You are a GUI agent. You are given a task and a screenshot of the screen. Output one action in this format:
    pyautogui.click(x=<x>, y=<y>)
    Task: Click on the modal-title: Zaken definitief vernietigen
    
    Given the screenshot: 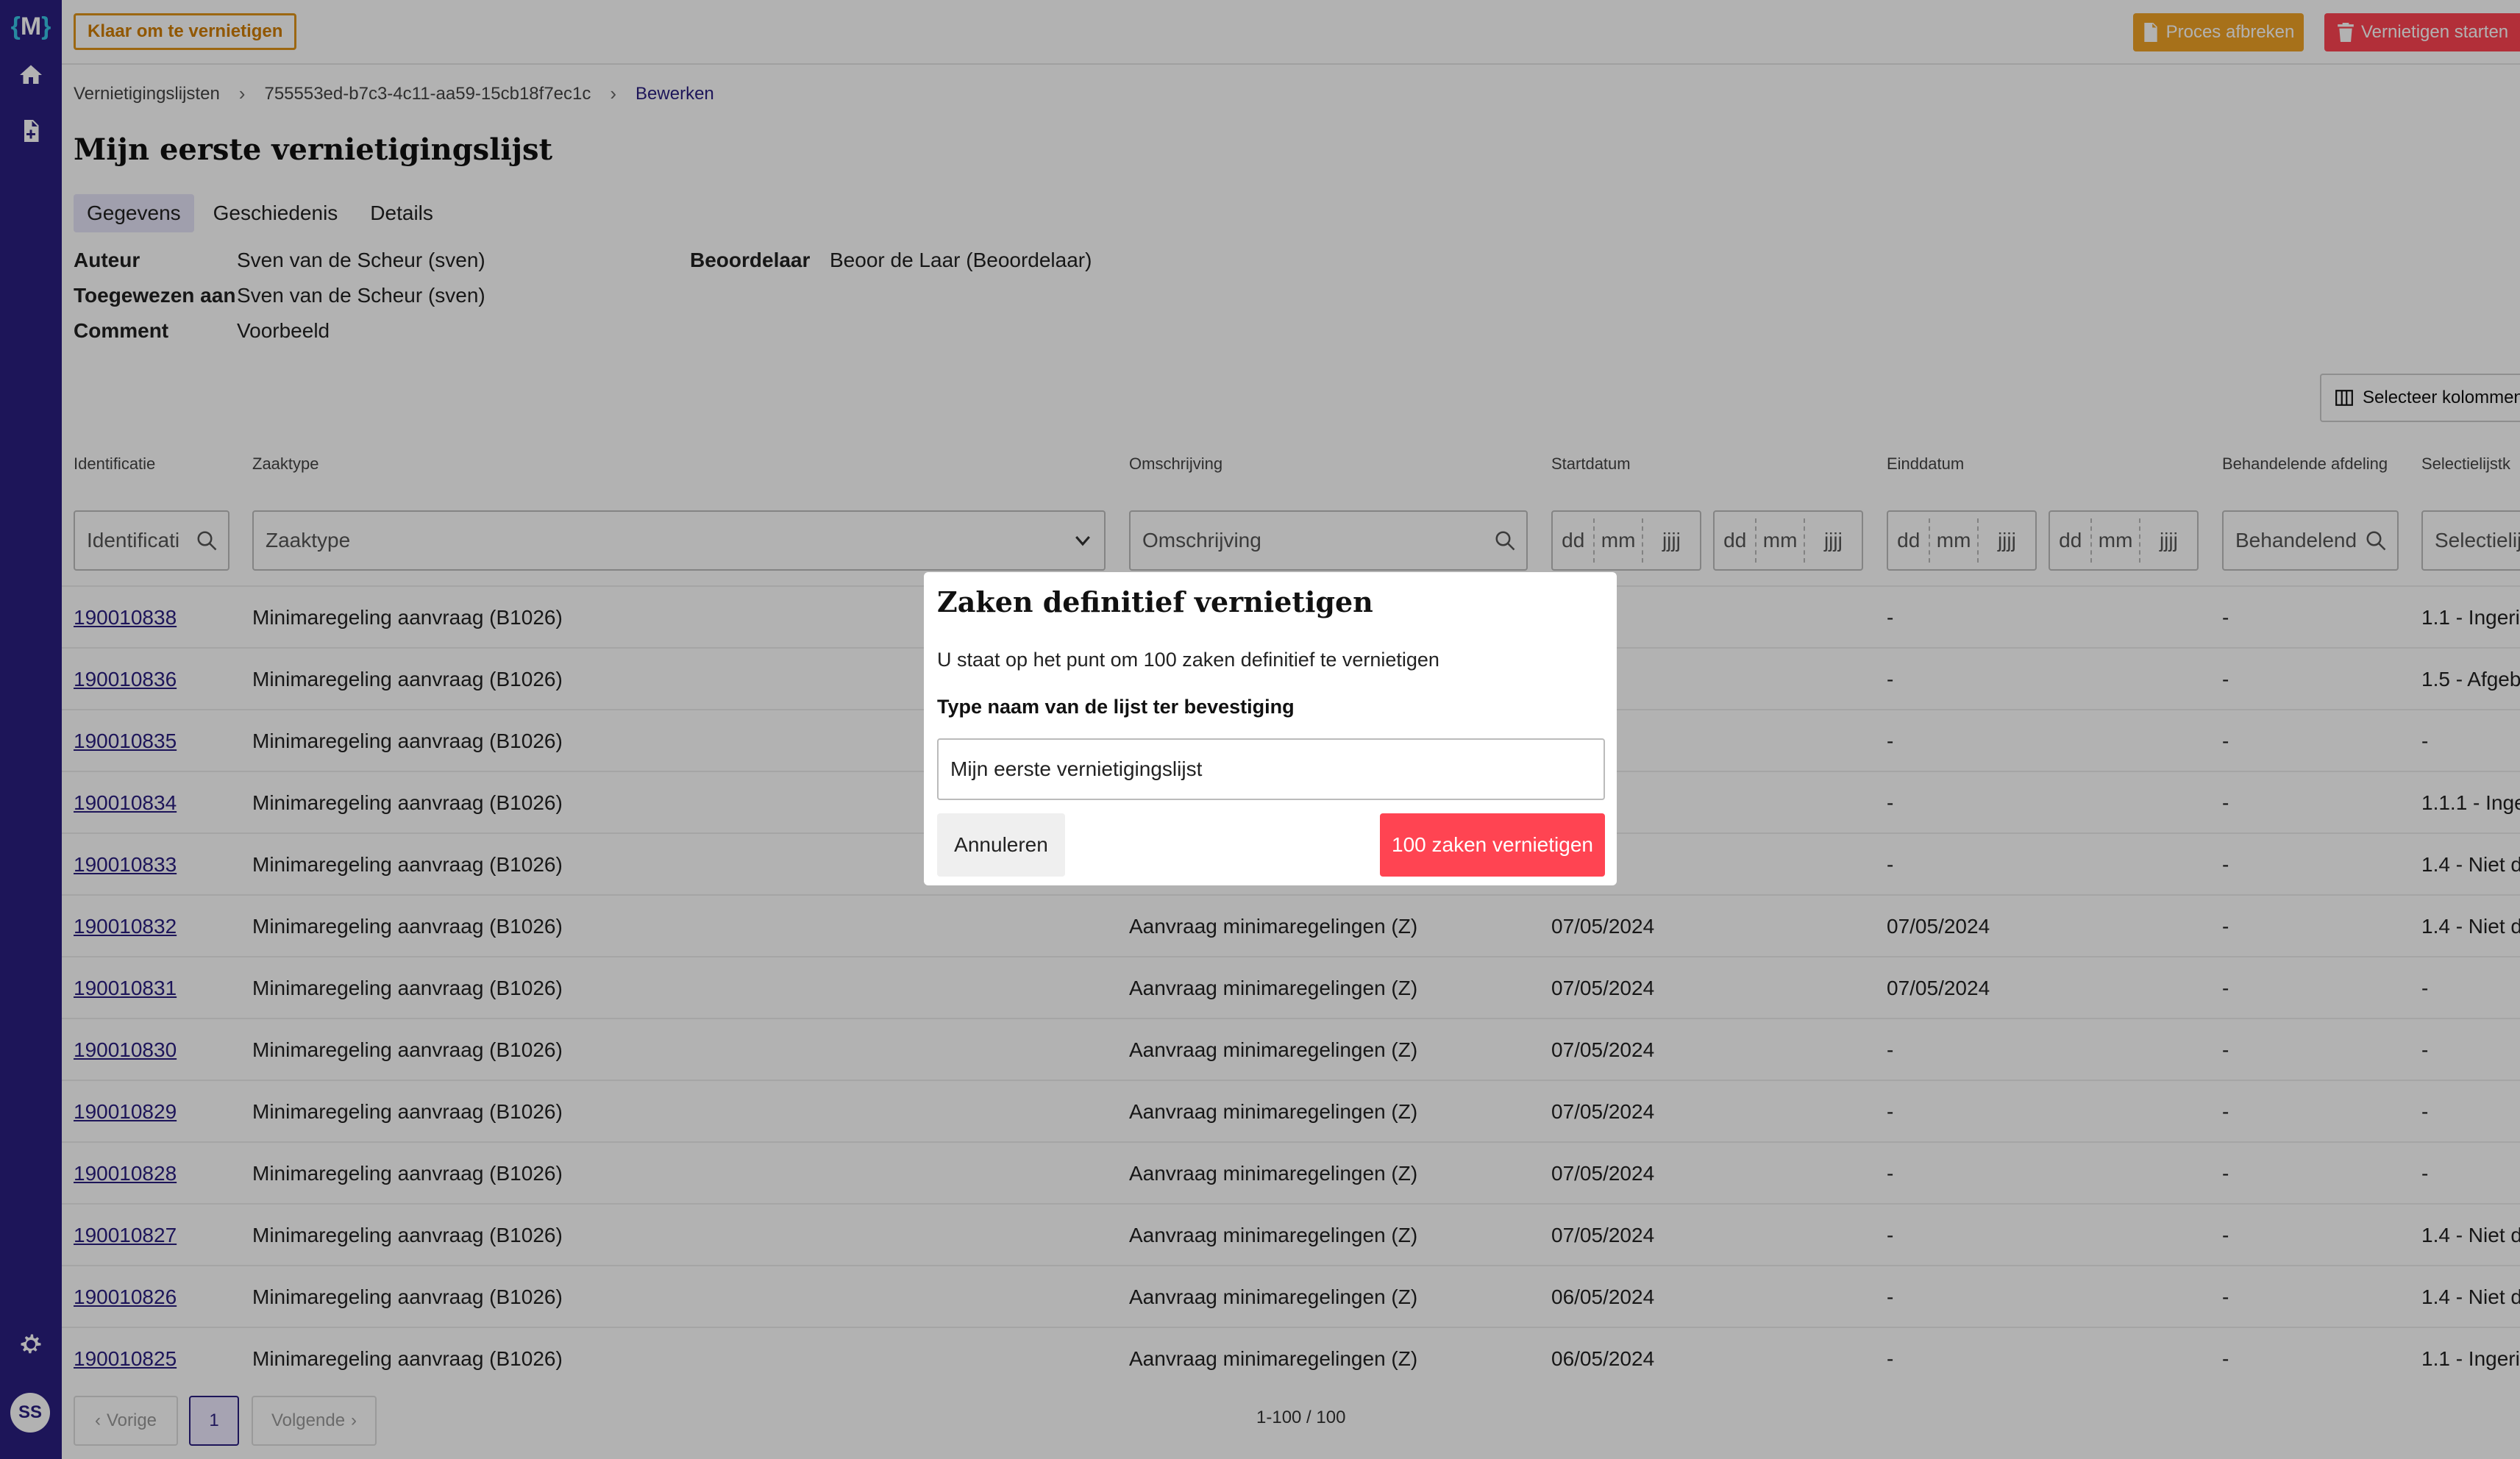 What is the action you would take?
    pyautogui.click(x=1155, y=601)
    